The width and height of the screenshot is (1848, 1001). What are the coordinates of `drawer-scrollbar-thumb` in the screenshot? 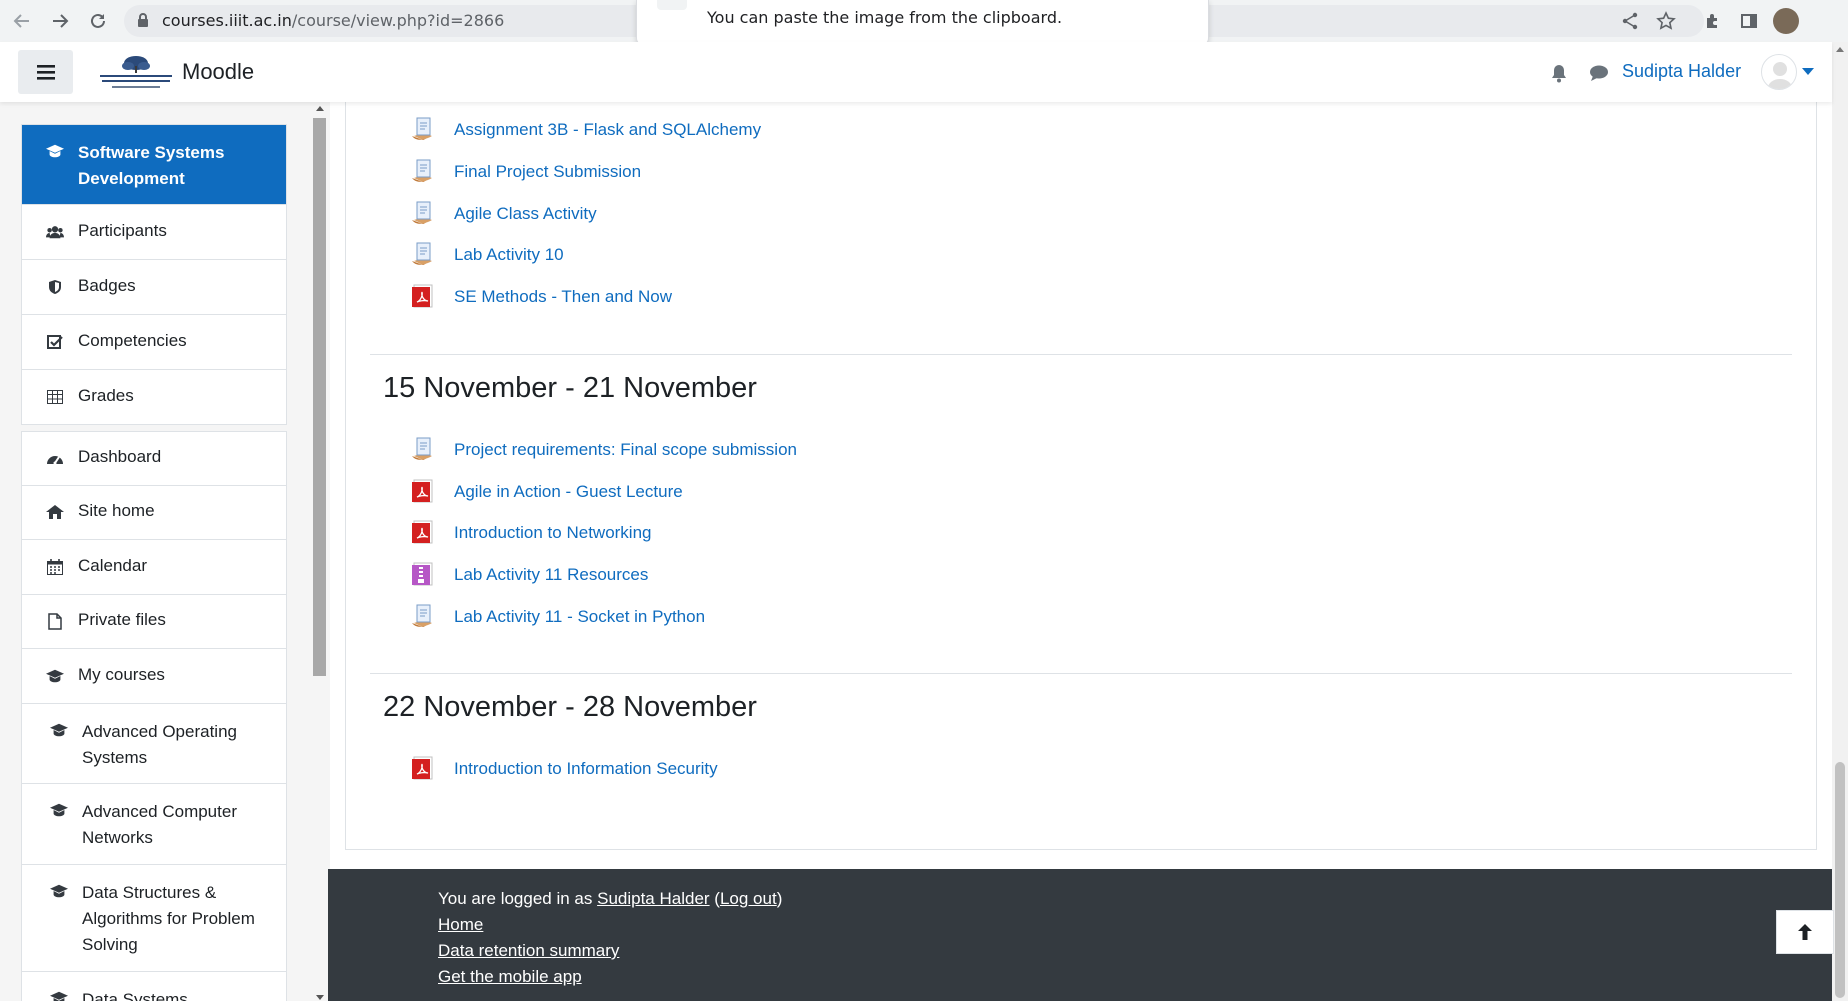 It's located at (319, 397).